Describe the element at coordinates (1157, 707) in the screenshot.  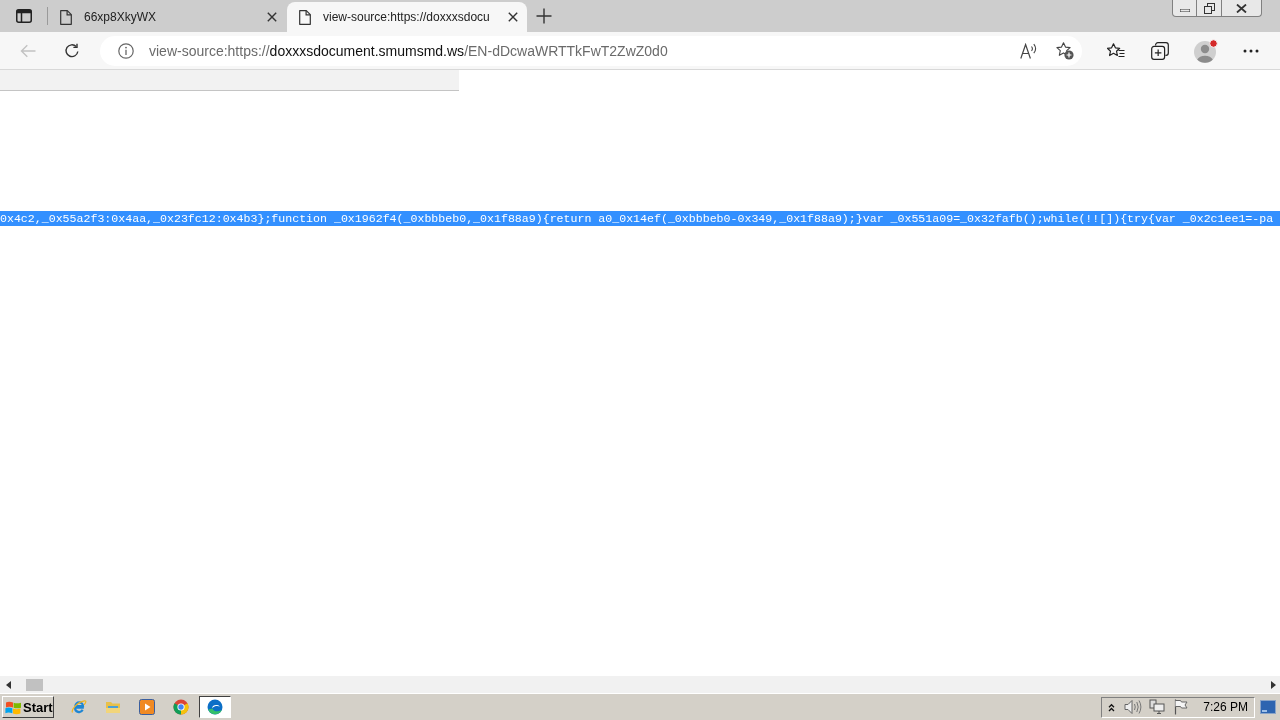
I see `network-icon` at that location.